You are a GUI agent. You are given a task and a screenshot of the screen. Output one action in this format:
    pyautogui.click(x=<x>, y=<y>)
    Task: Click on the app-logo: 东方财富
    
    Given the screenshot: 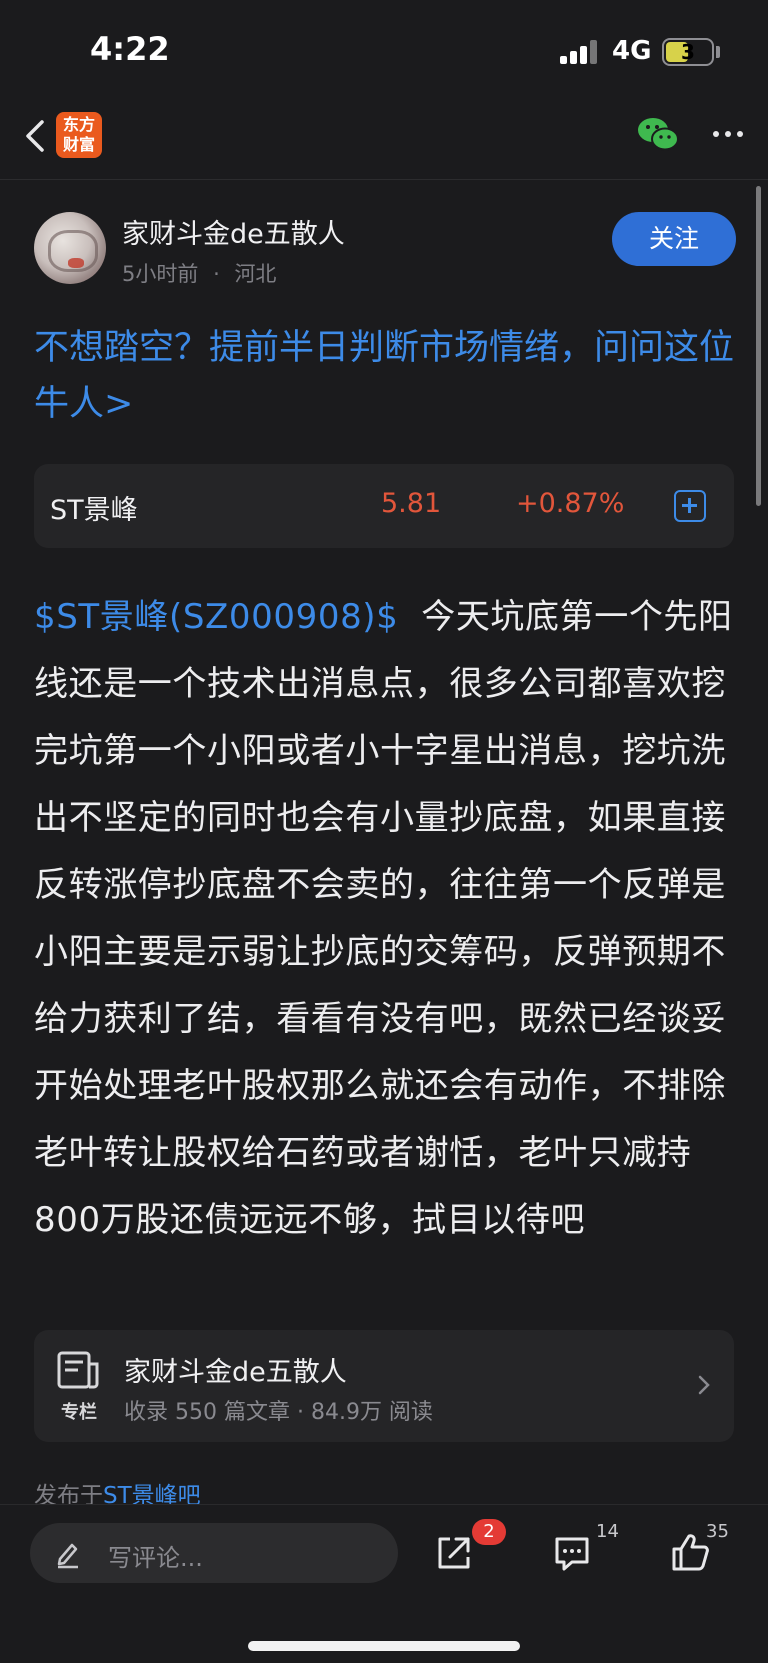 What is the action you would take?
    pyautogui.click(x=79, y=135)
    